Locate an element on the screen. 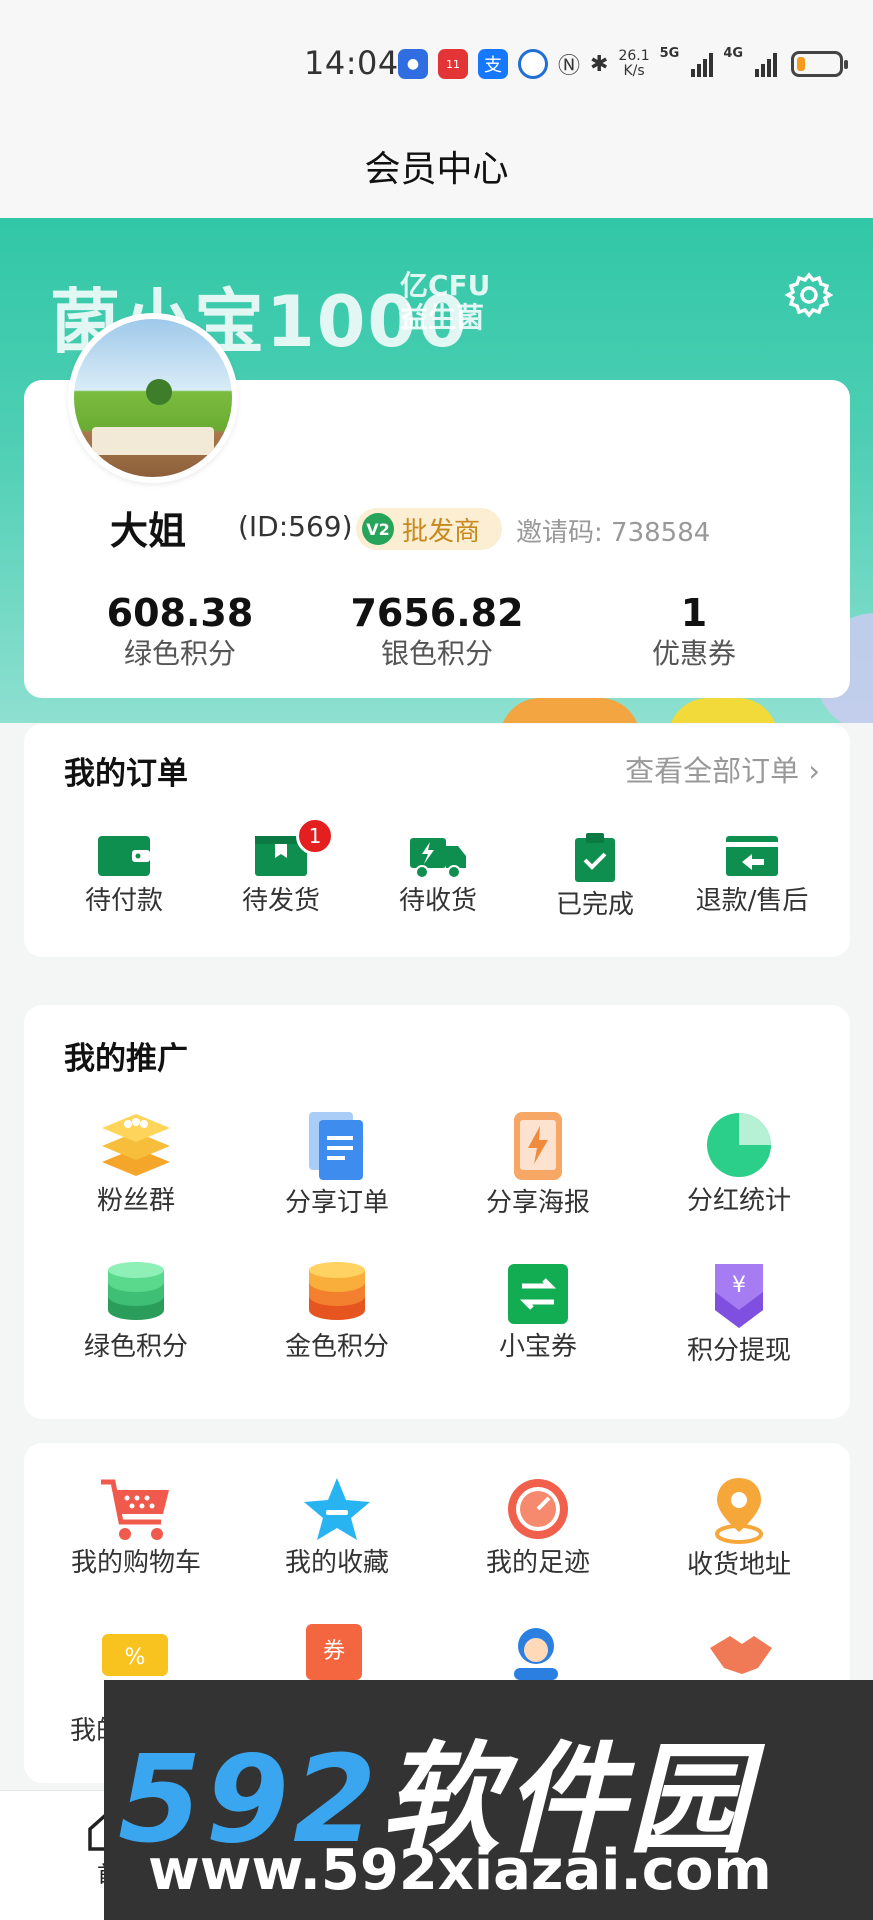 The width and height of the screenshot is (873, 1920). bluetooth-icon: ✱ is located at coordinates (599, 64).